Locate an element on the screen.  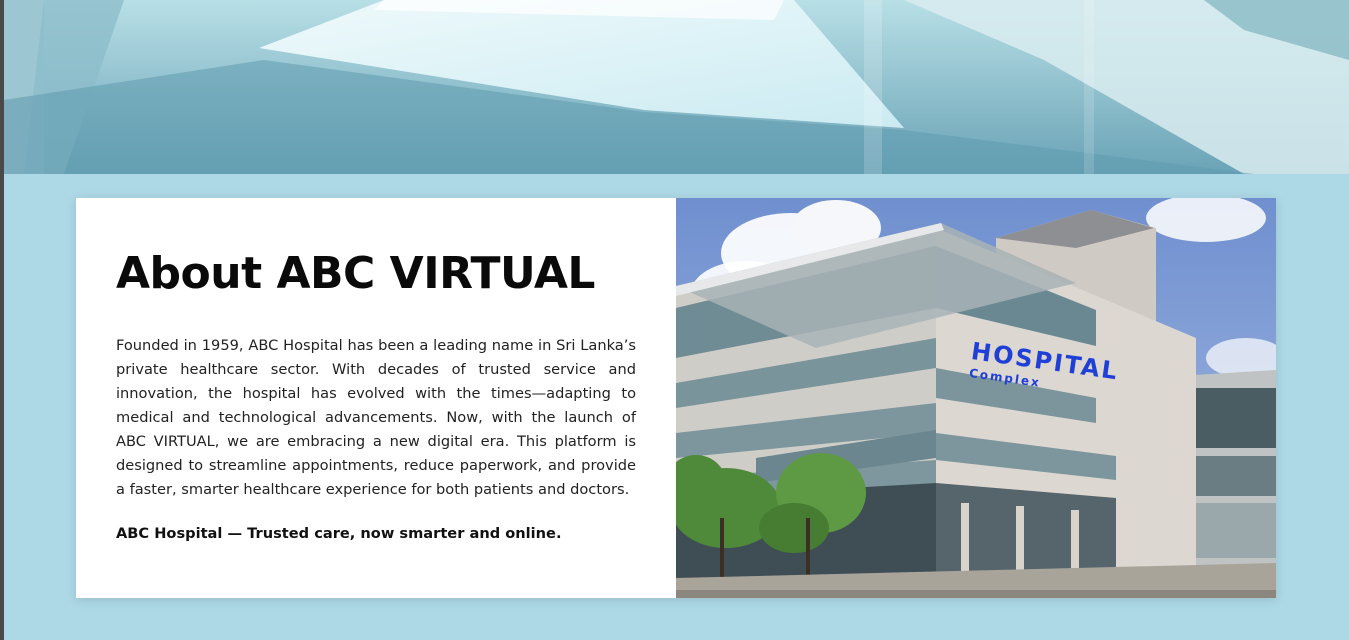
about-title: About ABC VIRTUAL is located at coordinates (355, 273).